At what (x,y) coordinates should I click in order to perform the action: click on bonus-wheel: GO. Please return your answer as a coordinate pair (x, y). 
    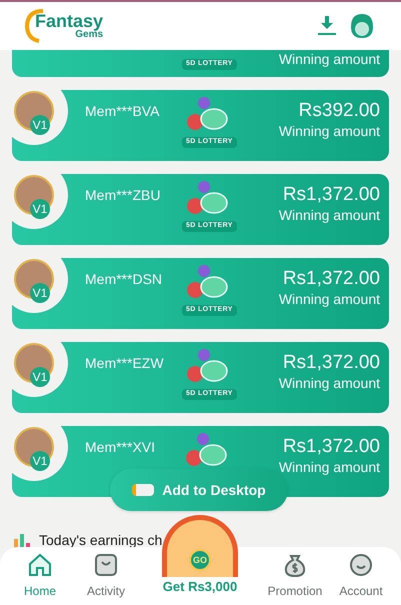
    Looking at the image, I should click on (200, 546).